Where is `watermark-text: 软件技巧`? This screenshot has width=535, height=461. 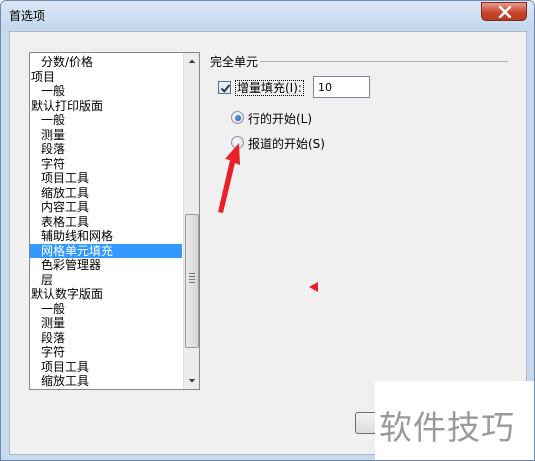
watermark-text: 软件技巧 is located at coordinates (447, 427).